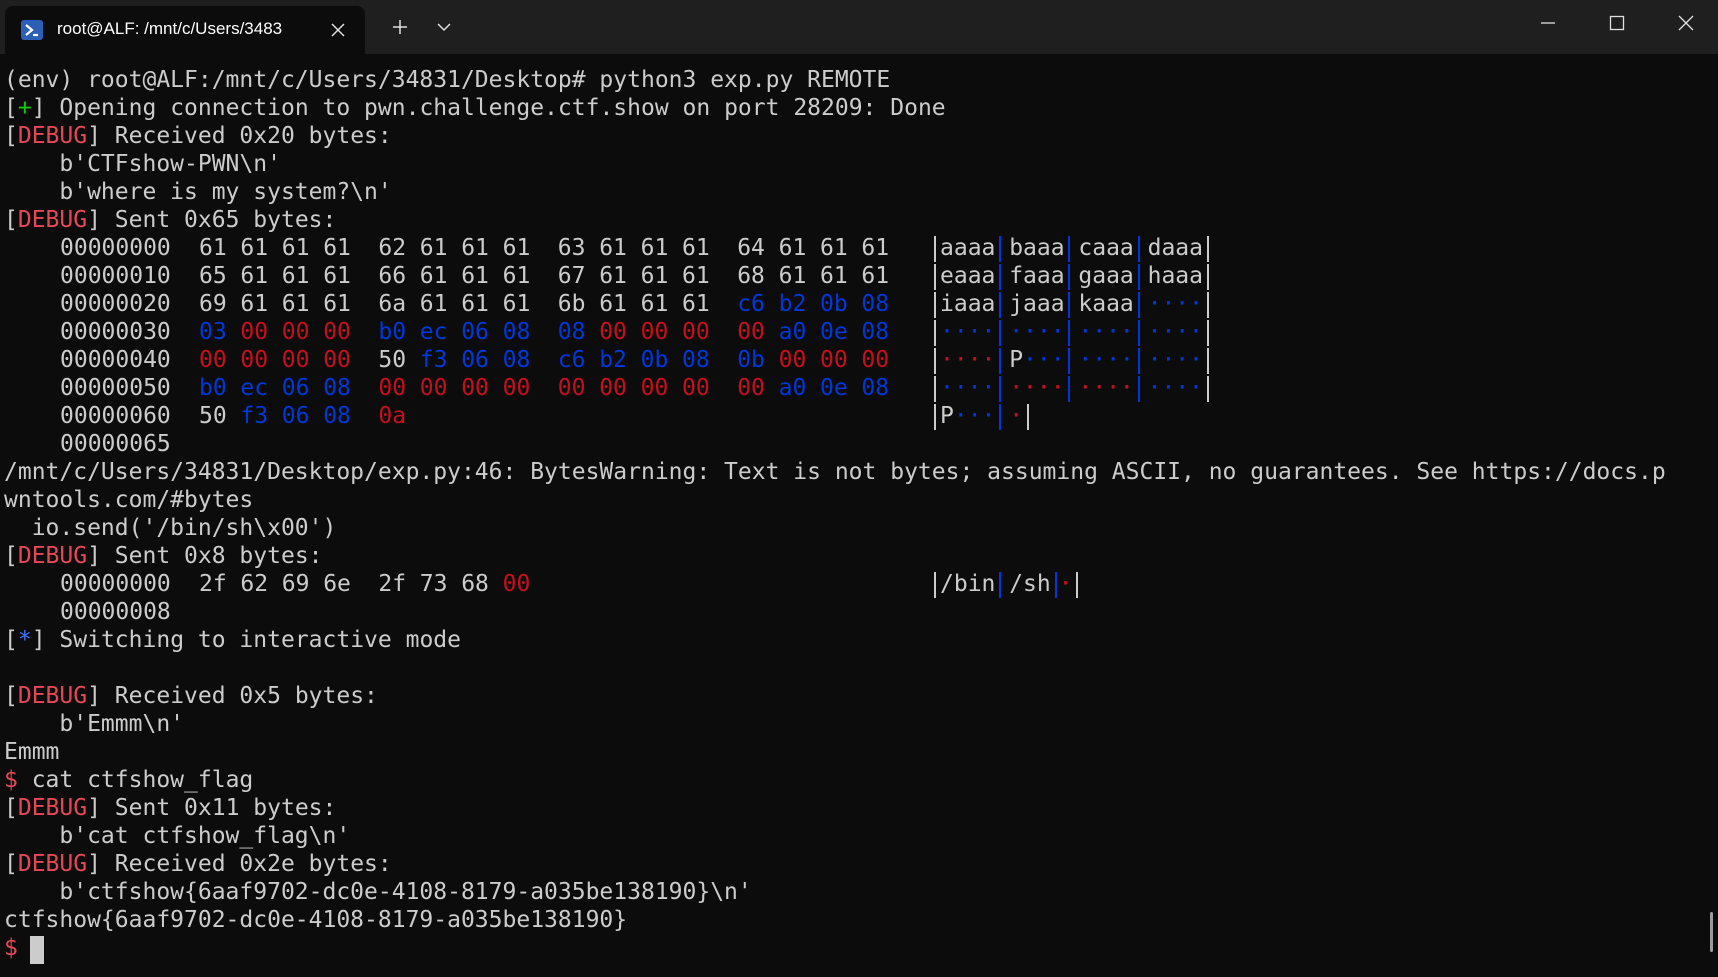  What do you see at coordinates (239, 136) in the screenshot?
I see `debug-text: ] Received 0x20 bytes:` at bounding box center [239, 136].